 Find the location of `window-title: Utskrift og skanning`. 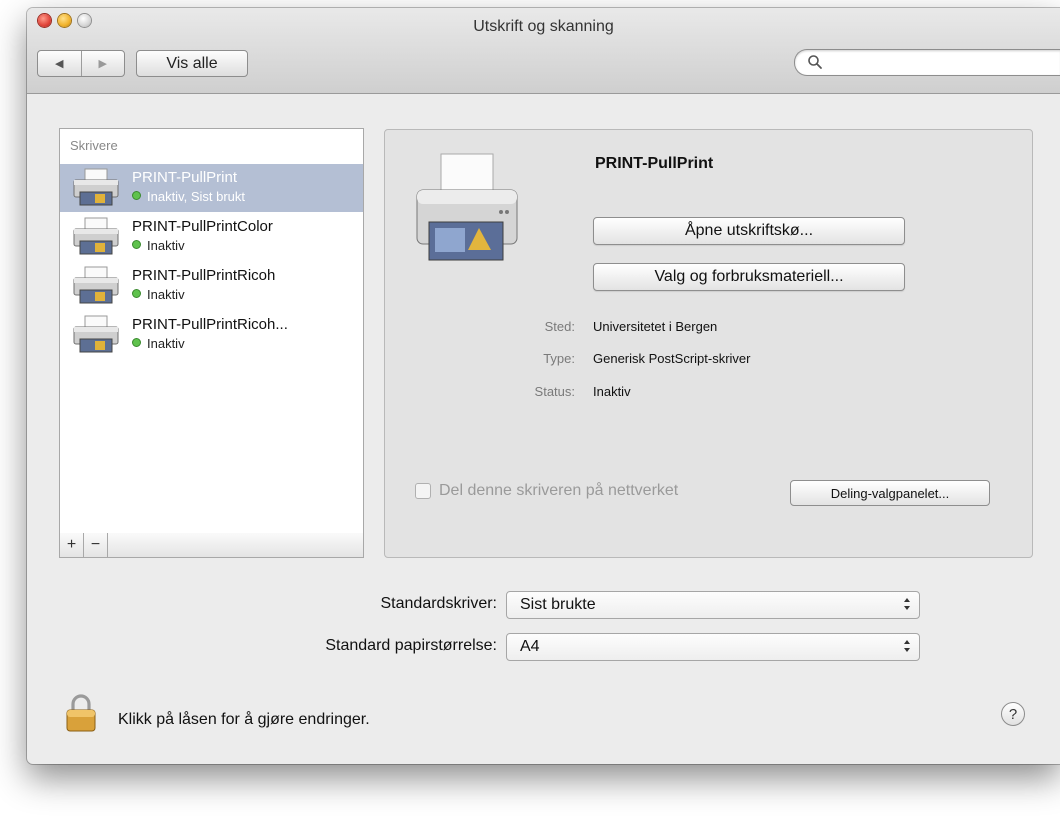

window-title: Utskrift og skanning is located at coordinates (543, 26).